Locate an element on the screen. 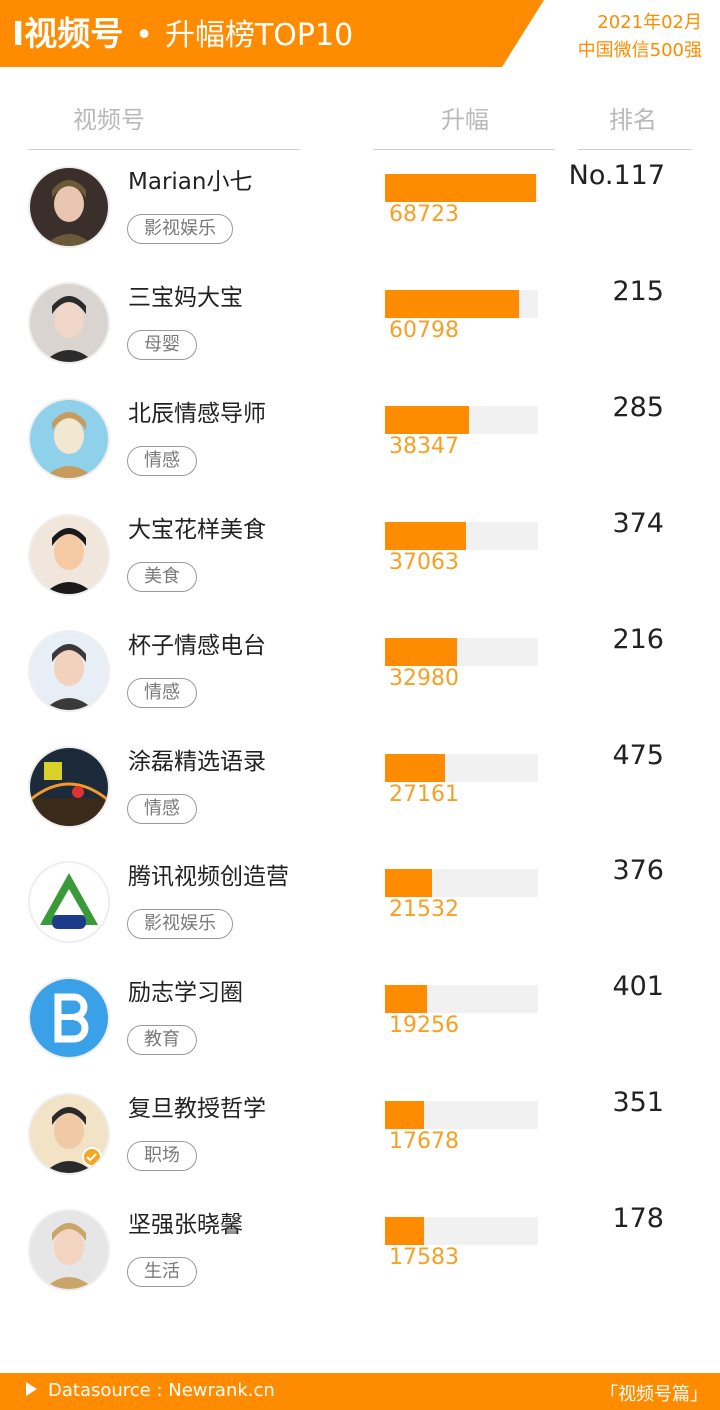 The width and height of the screenshot is (720, 1410). rise-value: 37063 is located at coordinates (424, 562).